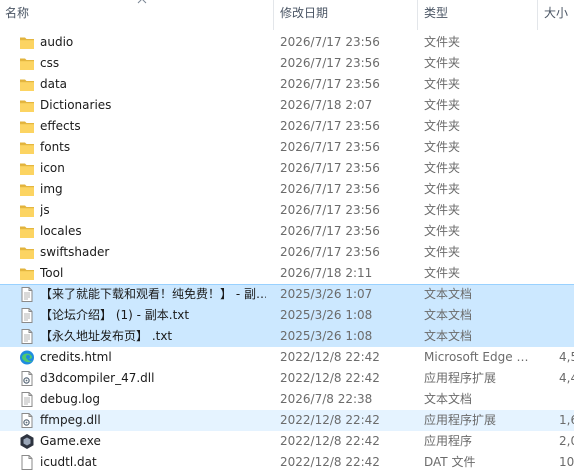  I want to click on folder-row: locales 2026/7/17 23:56 文件夹, so click(287, 231).